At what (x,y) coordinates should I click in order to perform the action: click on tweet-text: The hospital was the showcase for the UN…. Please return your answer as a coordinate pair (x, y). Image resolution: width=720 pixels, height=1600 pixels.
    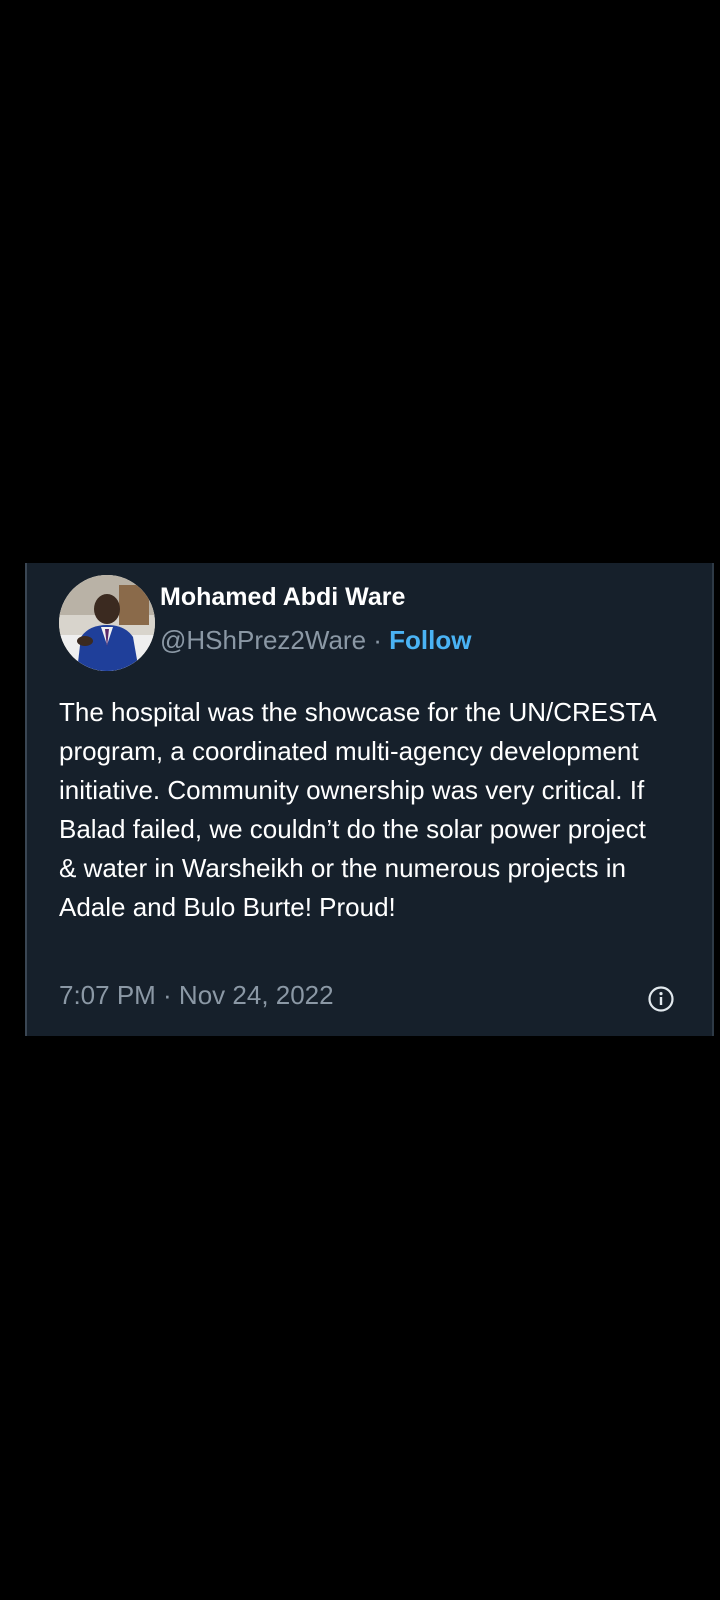
    Looking at the image, I should click on (357, 809).